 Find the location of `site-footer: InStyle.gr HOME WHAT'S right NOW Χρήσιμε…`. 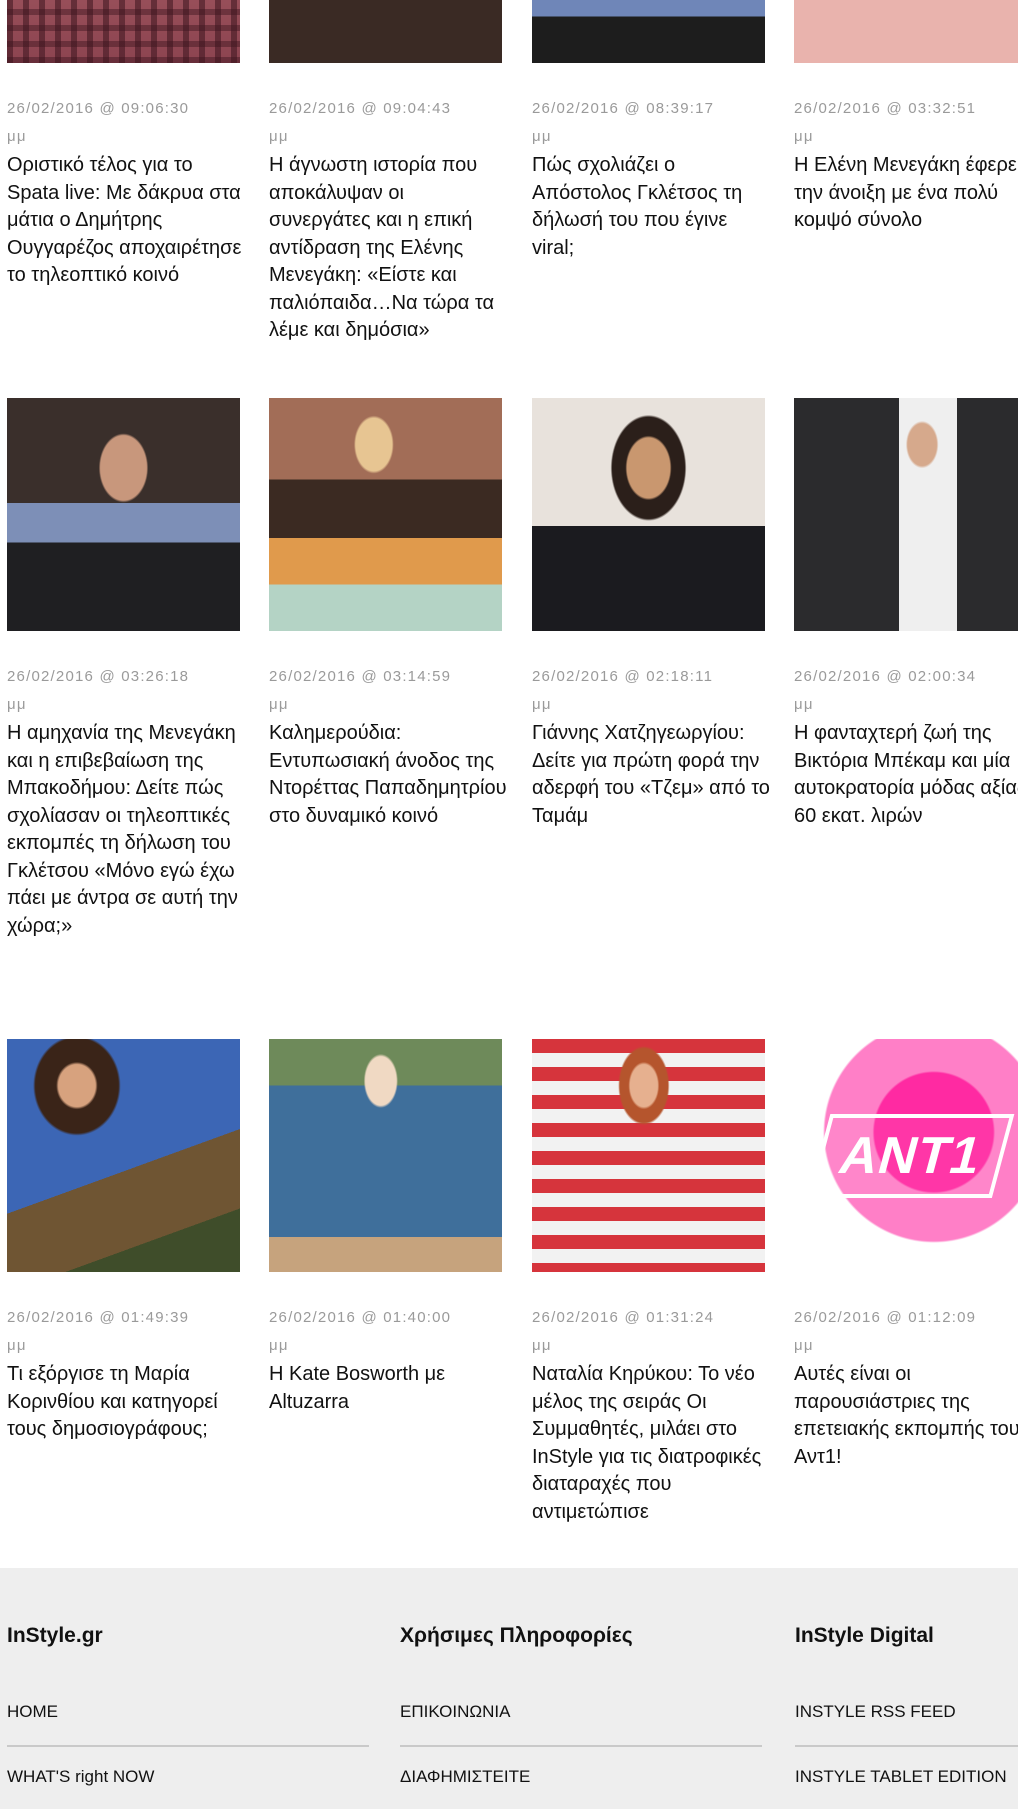

site-footer: InStyle.gr HOME WHAT'S right NOW Χρήσιμε… is located at coordinates (509, 1688).